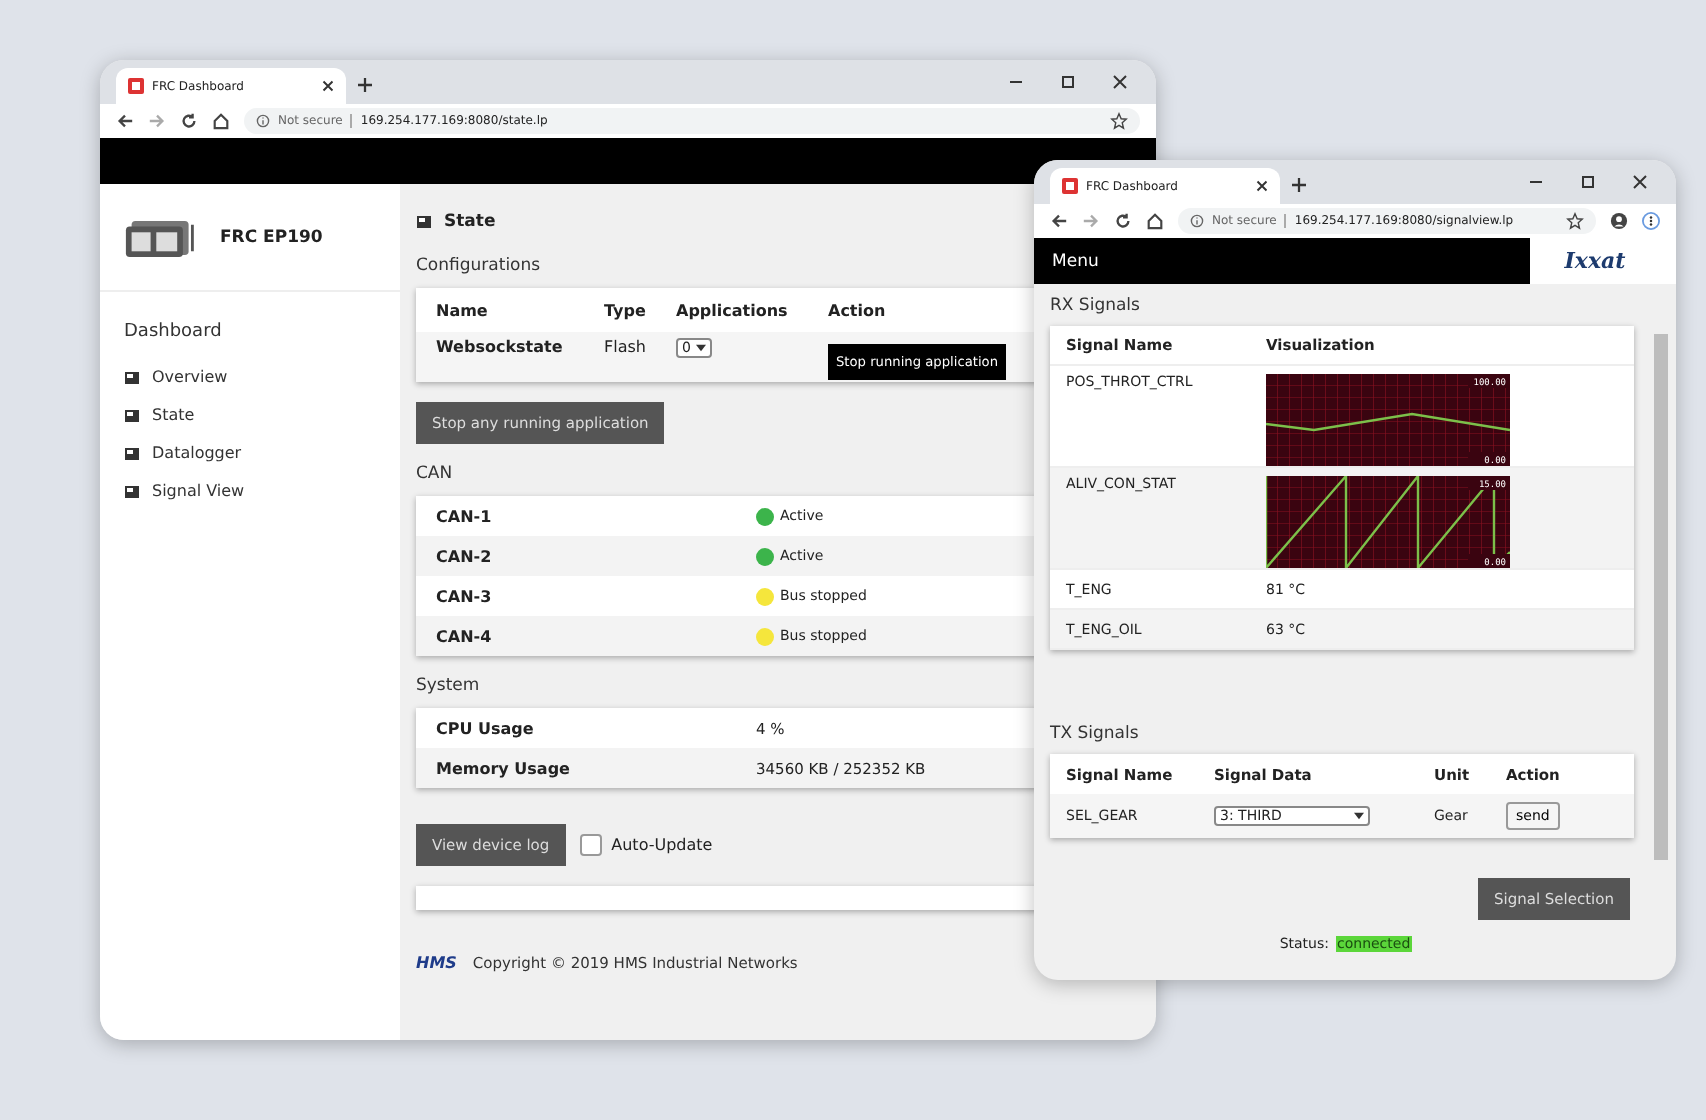 The image size is (1706, 1120). Describe the element at coordinates (1595, 261) in the screenshot. I see `ixxat-logo: Ixxat` at that location.